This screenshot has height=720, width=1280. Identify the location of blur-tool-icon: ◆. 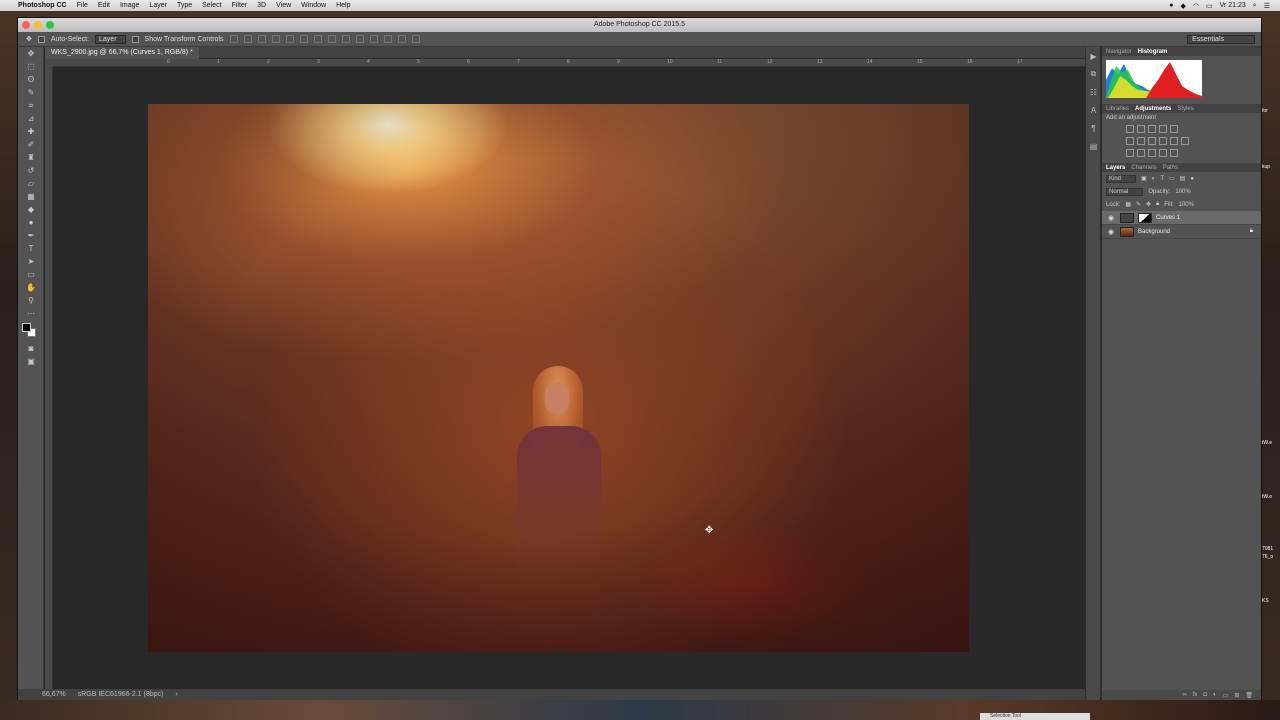
(31, 209).